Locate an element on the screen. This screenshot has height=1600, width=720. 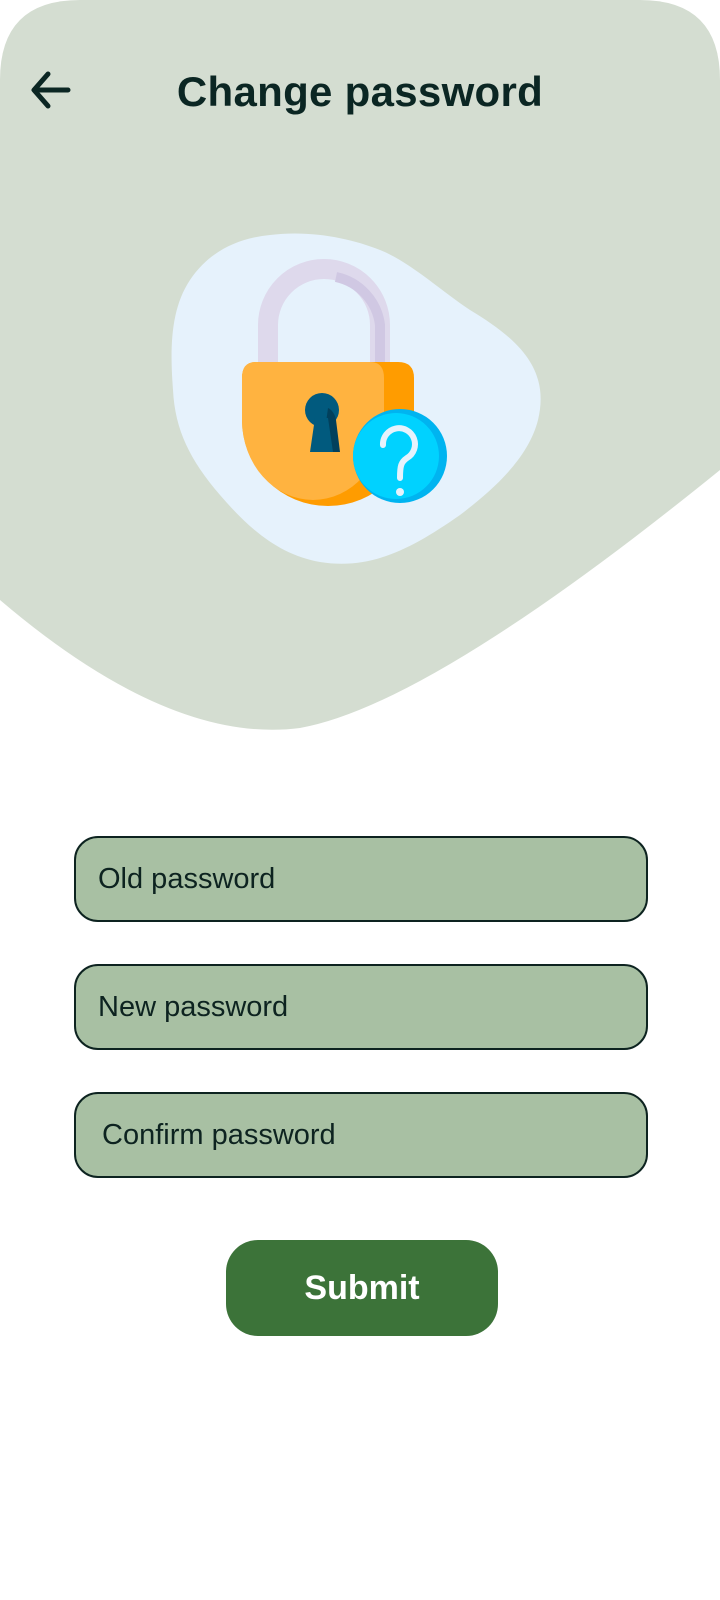
new-password-placeholder: New password is located at coordinates (193, 1006).